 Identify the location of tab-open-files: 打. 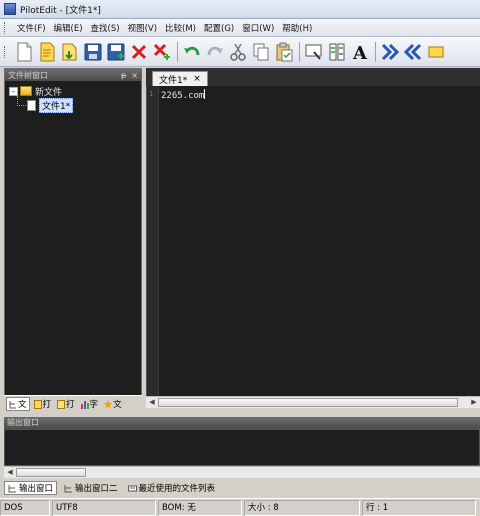
(43, 404).